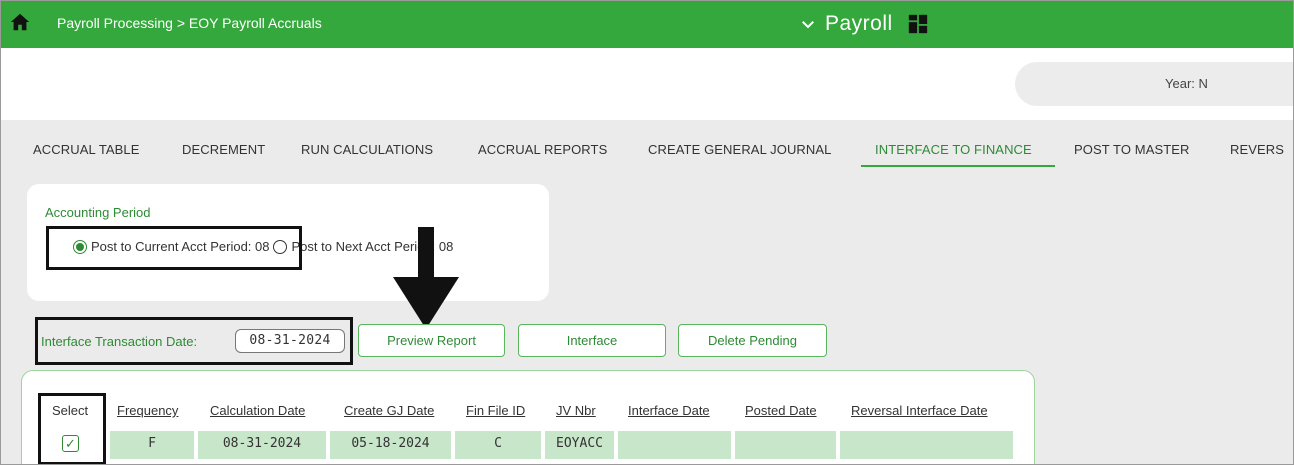 This screenshot has width=1294, height=465. What do you see at coordinates (98, 212) in the screenshot?
I see `accounting-period-title: Accounting Period` at bounding box center [98, 212].